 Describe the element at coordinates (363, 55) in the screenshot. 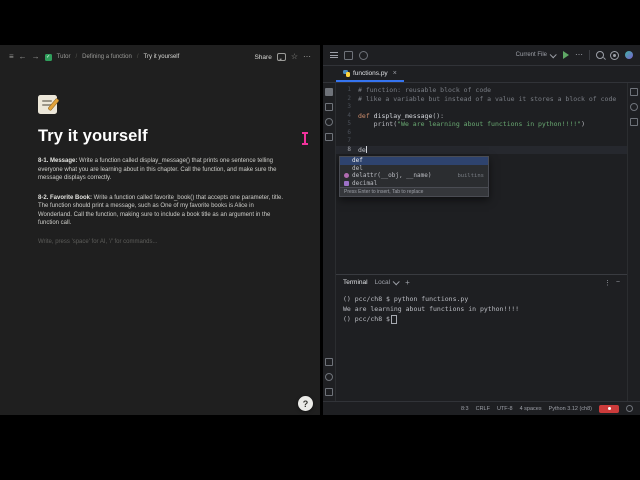

I see `vcs-icon` at that location.